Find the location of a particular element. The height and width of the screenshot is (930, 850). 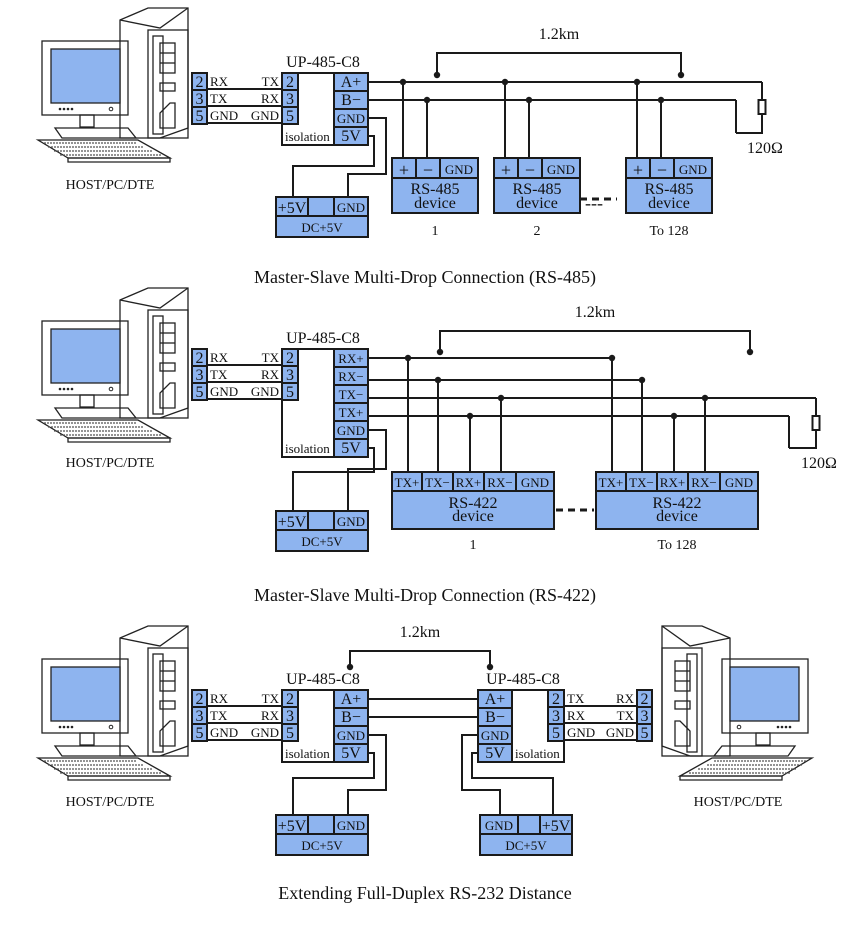

output-terminal-label: TX− is located at coordinates (351, 394).